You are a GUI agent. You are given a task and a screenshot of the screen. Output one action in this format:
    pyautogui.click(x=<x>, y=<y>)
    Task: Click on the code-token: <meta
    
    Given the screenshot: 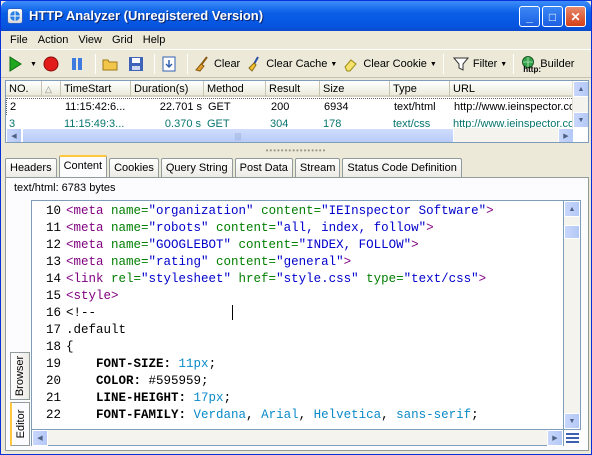 What is the action you would take?
    pyautogui.click(x=89, y=262)
    